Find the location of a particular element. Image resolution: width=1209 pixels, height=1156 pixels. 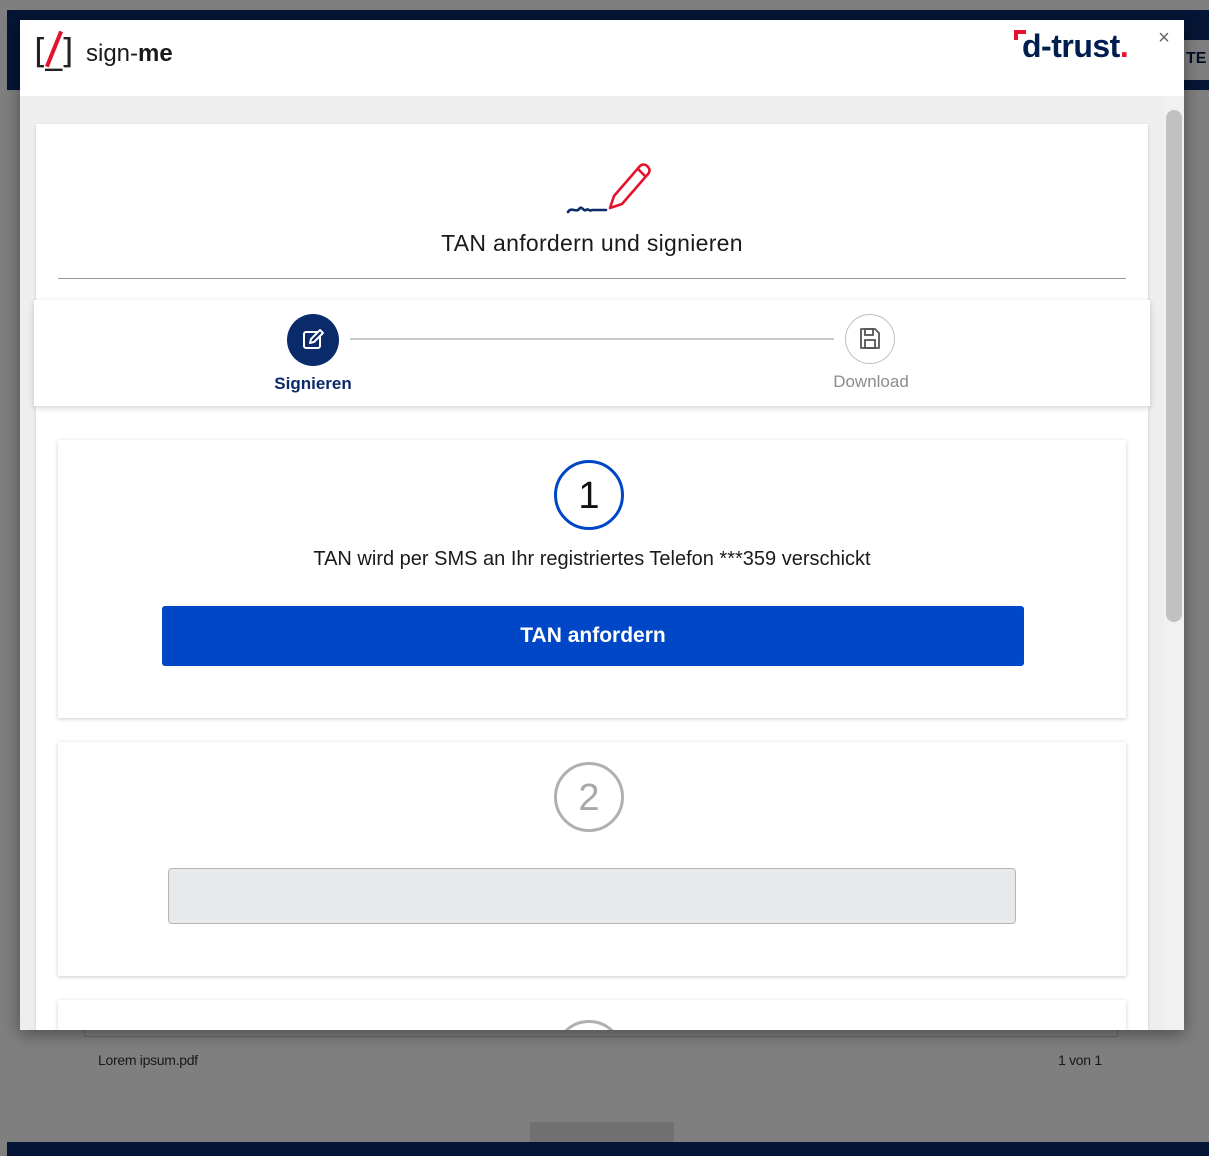

sign-me-logo: [_] sign-me is located at coordinates (114, 53).